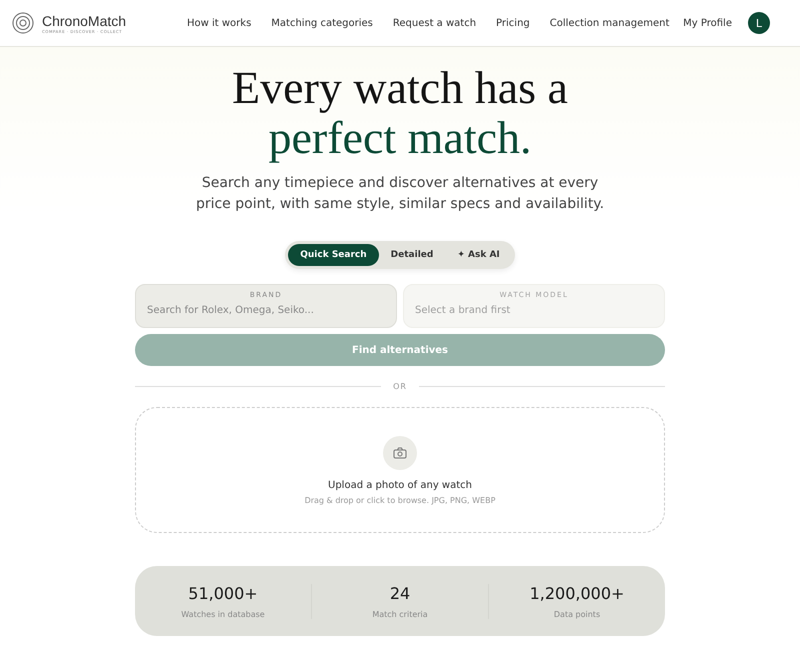  What do you see at coordinates (610, 23) in the screenshot?
I see `nav-link: Collection management` at bounding box center [610, 23].